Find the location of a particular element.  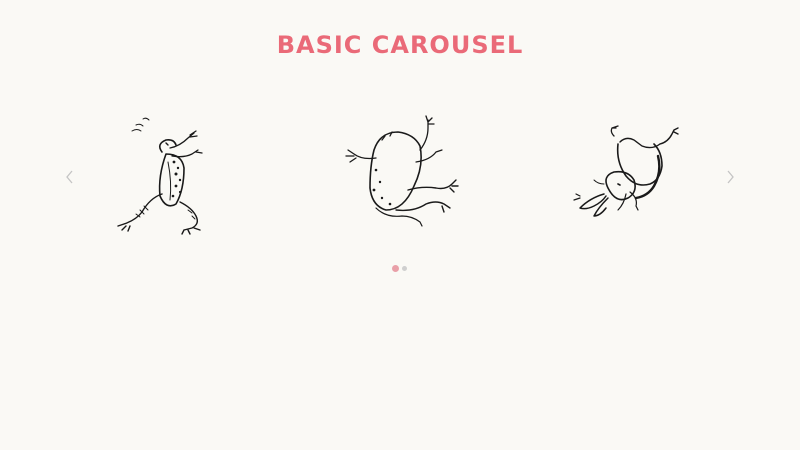

frog-lying-on-back-image is located at coordinates (402, 171).